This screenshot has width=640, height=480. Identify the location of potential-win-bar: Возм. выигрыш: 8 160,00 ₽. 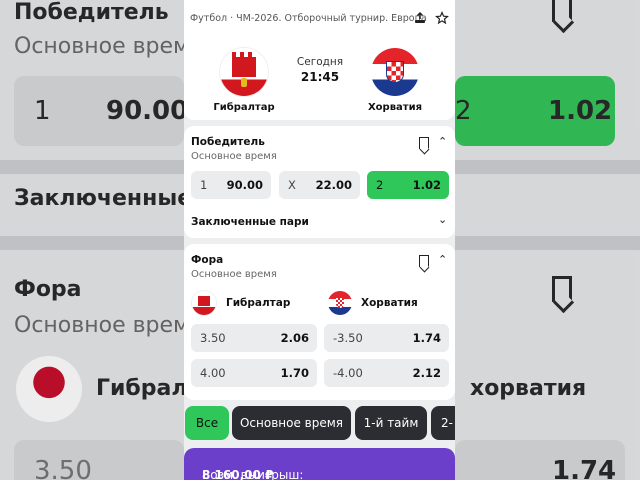
(319, 464).